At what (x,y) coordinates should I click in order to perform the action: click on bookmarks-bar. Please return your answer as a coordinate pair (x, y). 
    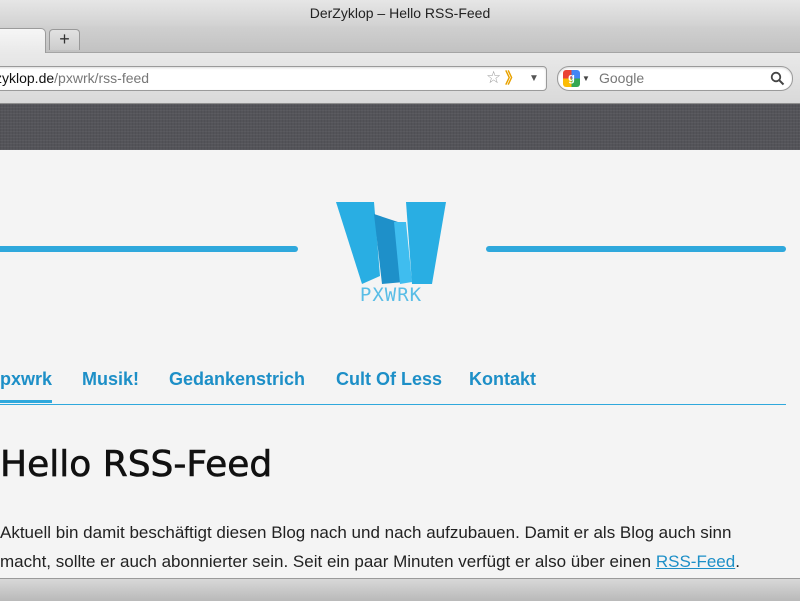
    Looking at the image, I should click on (400, 128).